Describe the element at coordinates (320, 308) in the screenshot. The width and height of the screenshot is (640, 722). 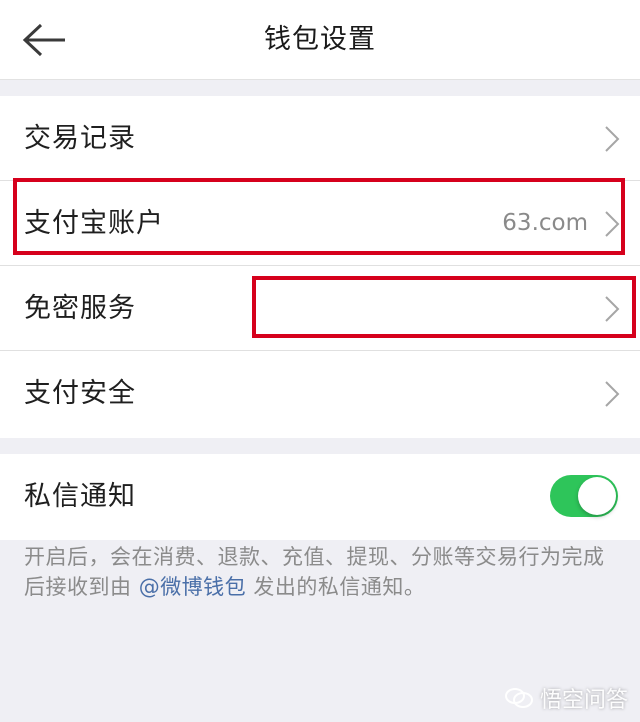
I see `row-password-free-service: 免密服务` at that location.